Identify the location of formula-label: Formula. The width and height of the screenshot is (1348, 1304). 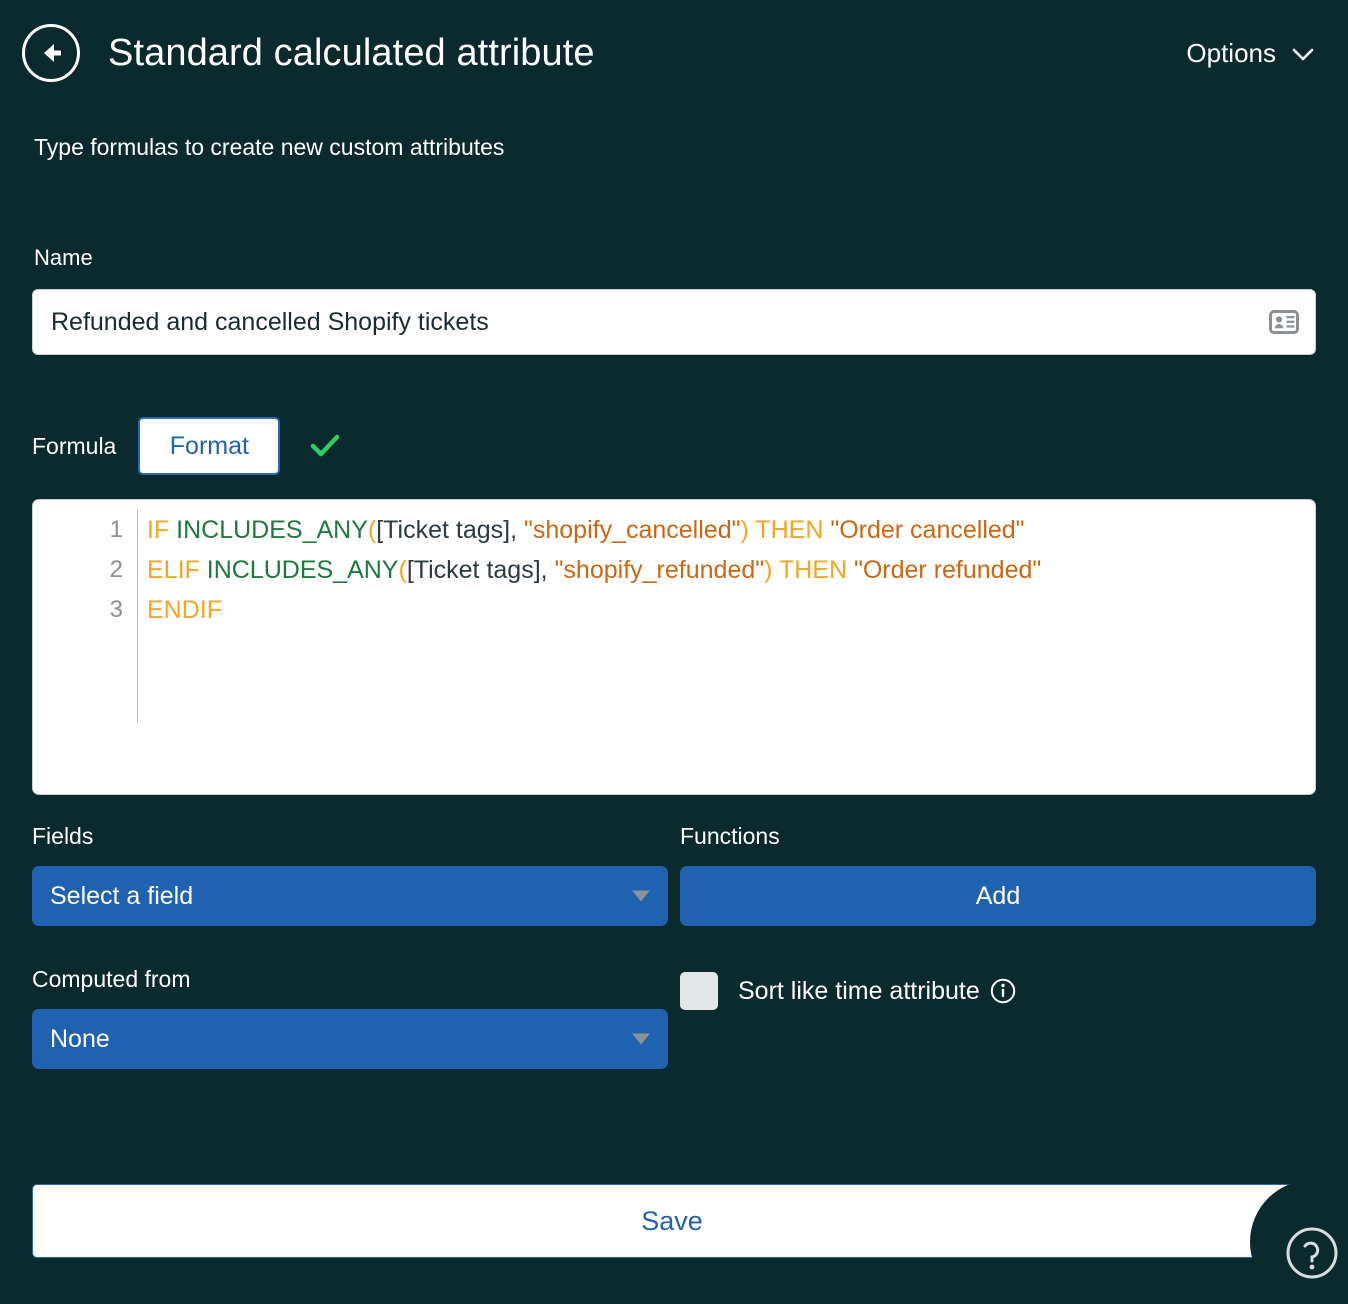
(74, 445).